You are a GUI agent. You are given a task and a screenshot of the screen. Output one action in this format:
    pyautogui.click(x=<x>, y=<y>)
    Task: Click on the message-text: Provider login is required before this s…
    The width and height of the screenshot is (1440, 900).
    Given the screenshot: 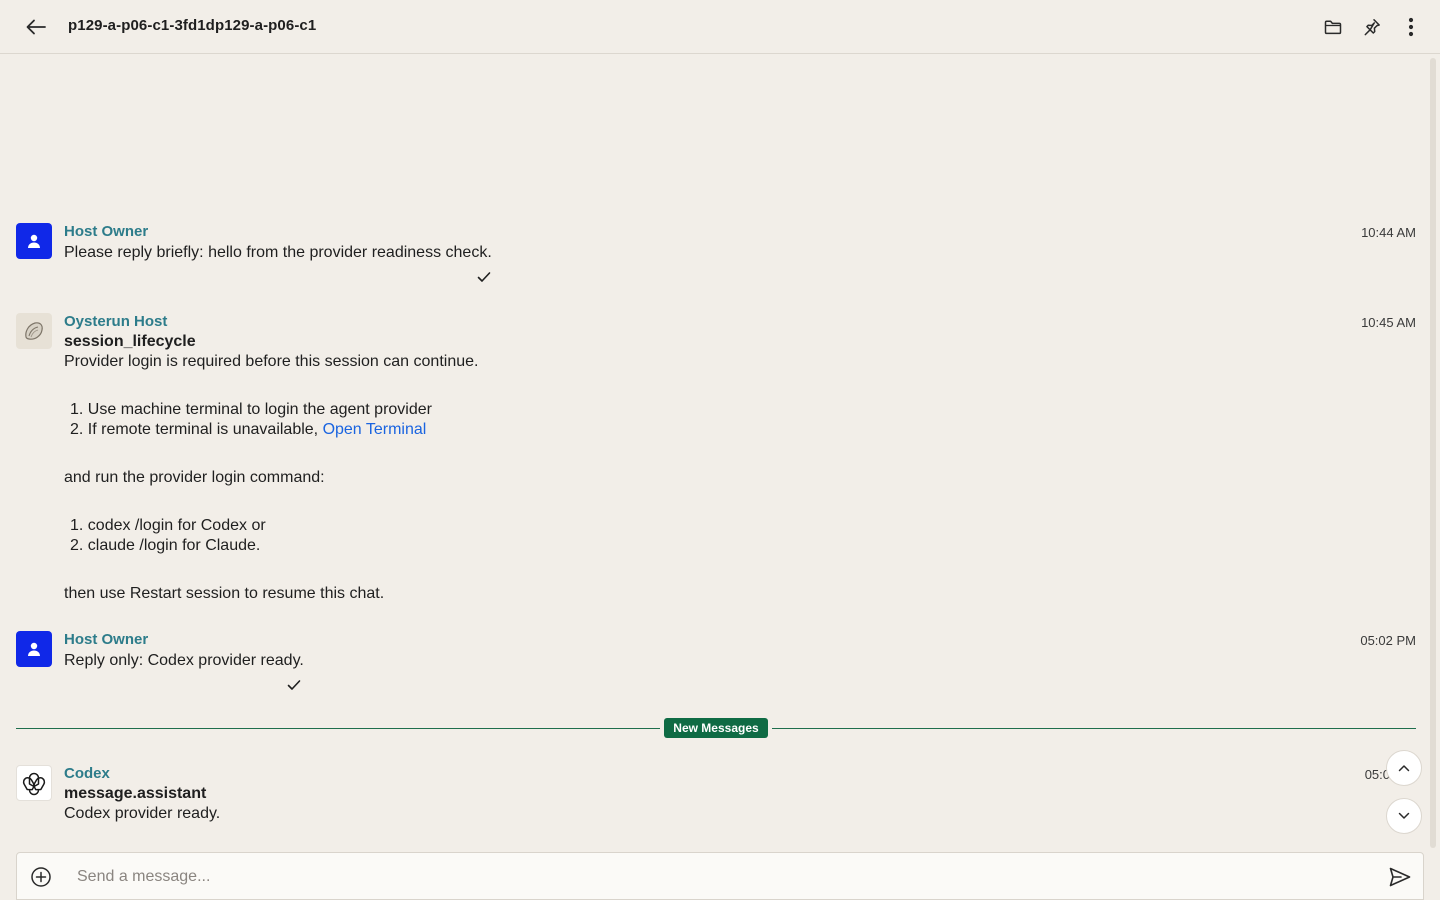 What is the action you would take?
    pyautogui.click(x=271, y=361)
    